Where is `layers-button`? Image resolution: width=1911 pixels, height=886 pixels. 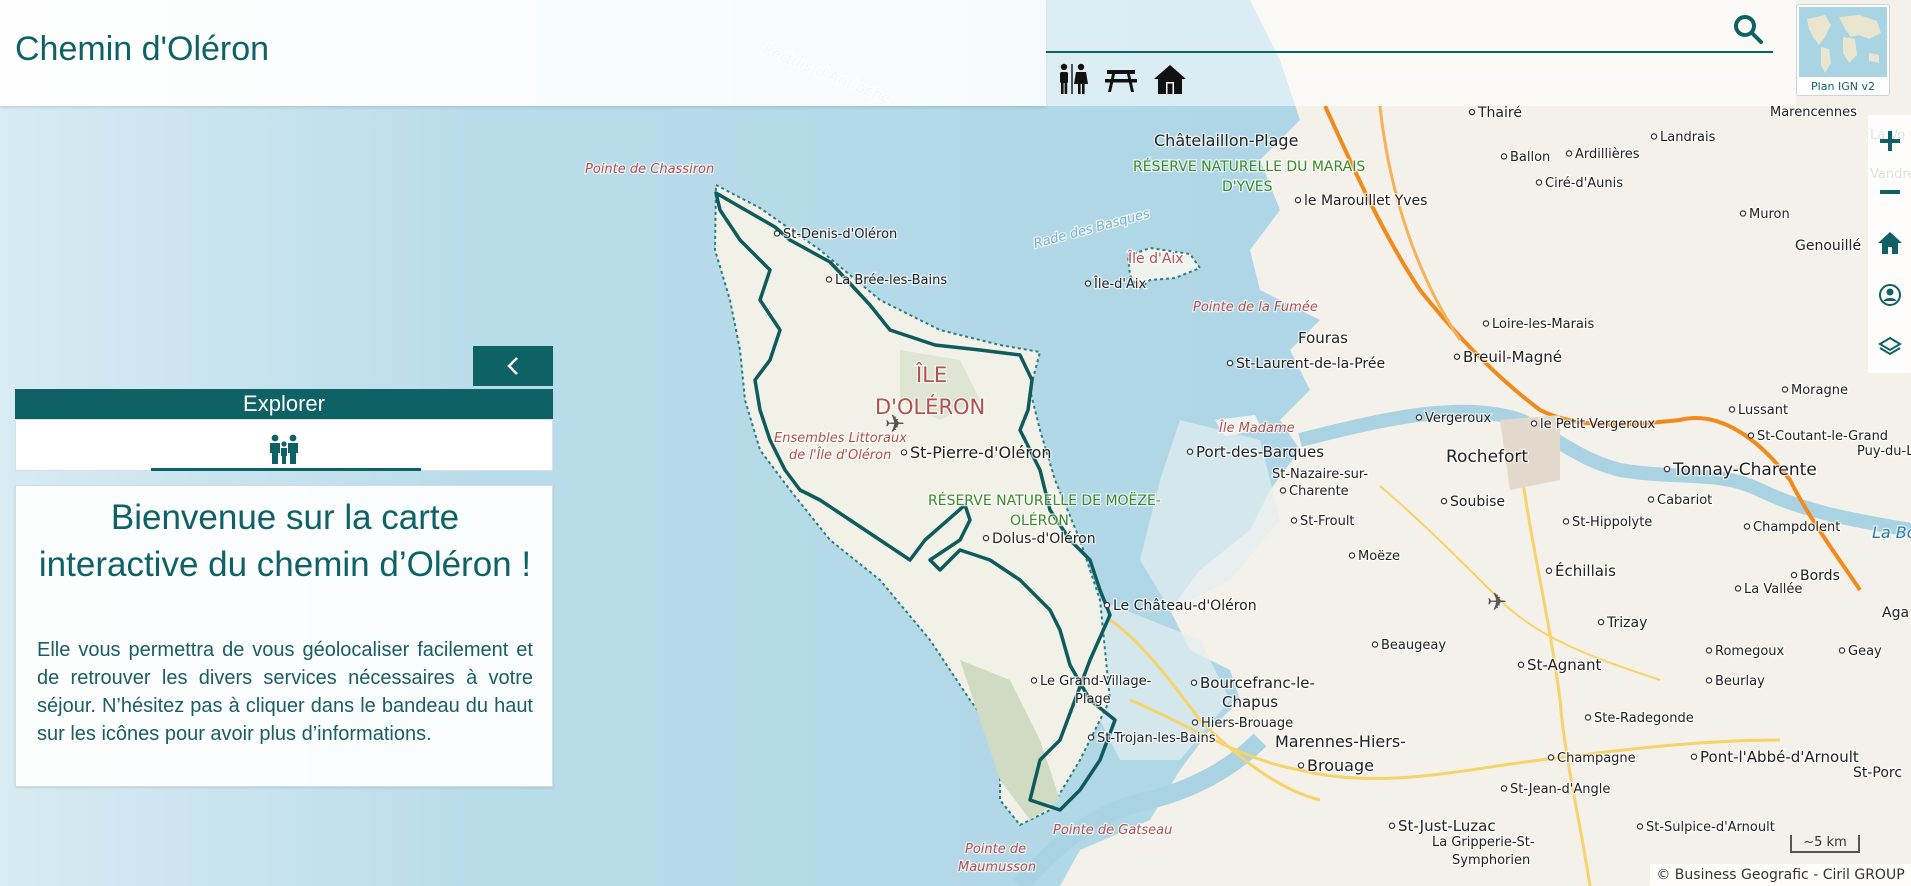 layers-button is located at coordinates (1889, 347).